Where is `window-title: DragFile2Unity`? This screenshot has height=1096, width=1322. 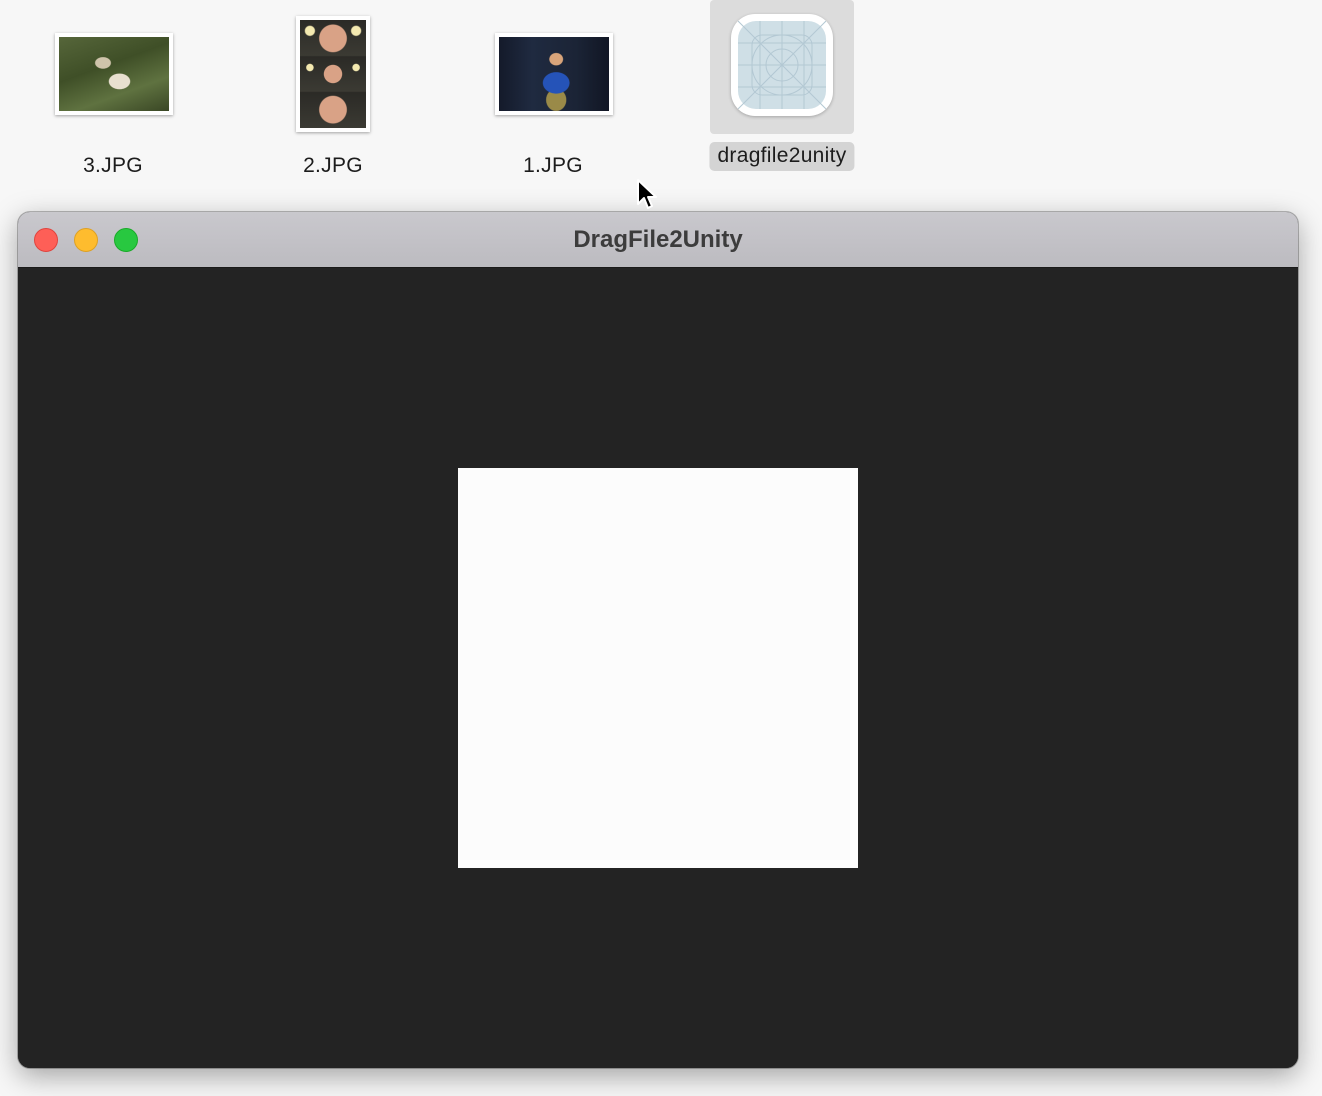 window-title: DragFile2Unity is located at coordinates (658, 239).